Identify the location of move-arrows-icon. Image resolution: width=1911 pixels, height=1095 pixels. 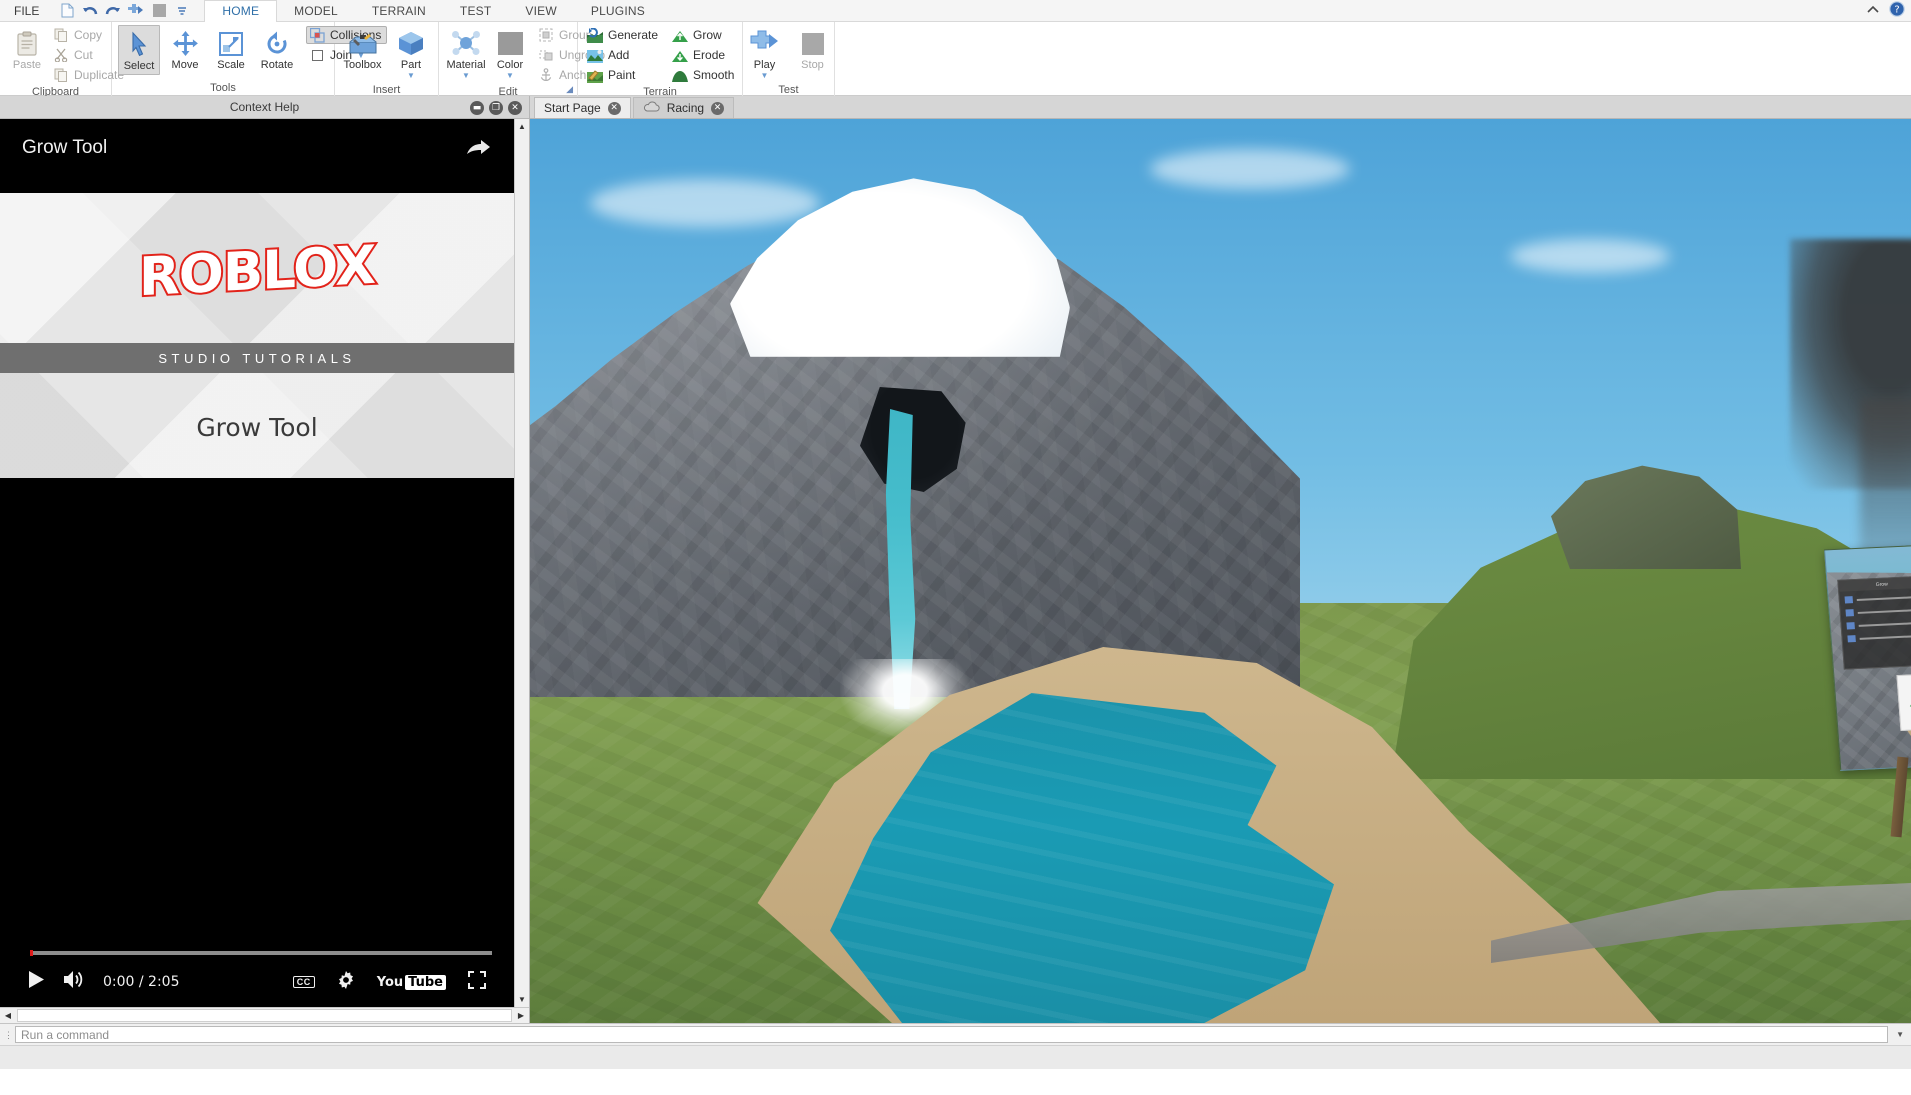
(185, 42).